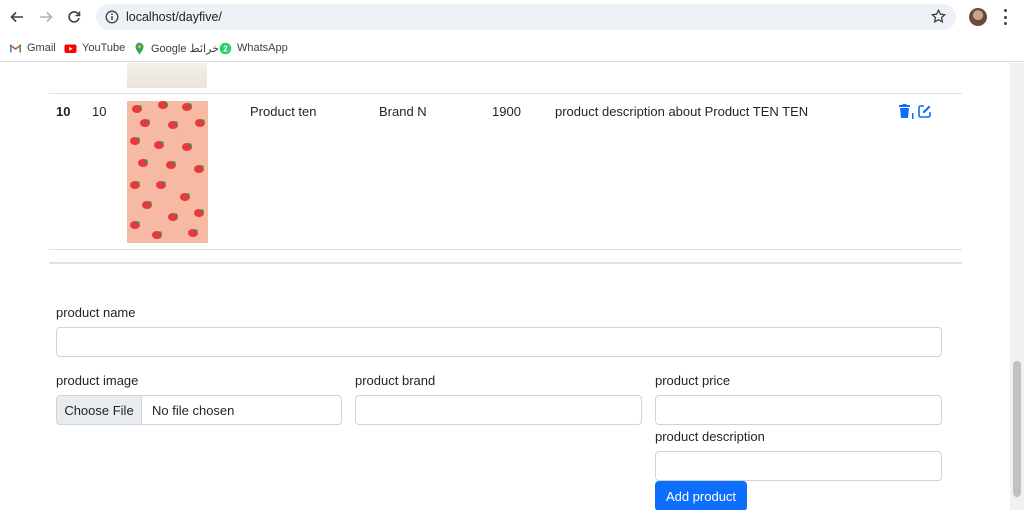 The width and height of the screenshot is (1024, 510). Describe the element at coordinates (498, 410) in the screenshot. I see `product-brand-input` at that location.